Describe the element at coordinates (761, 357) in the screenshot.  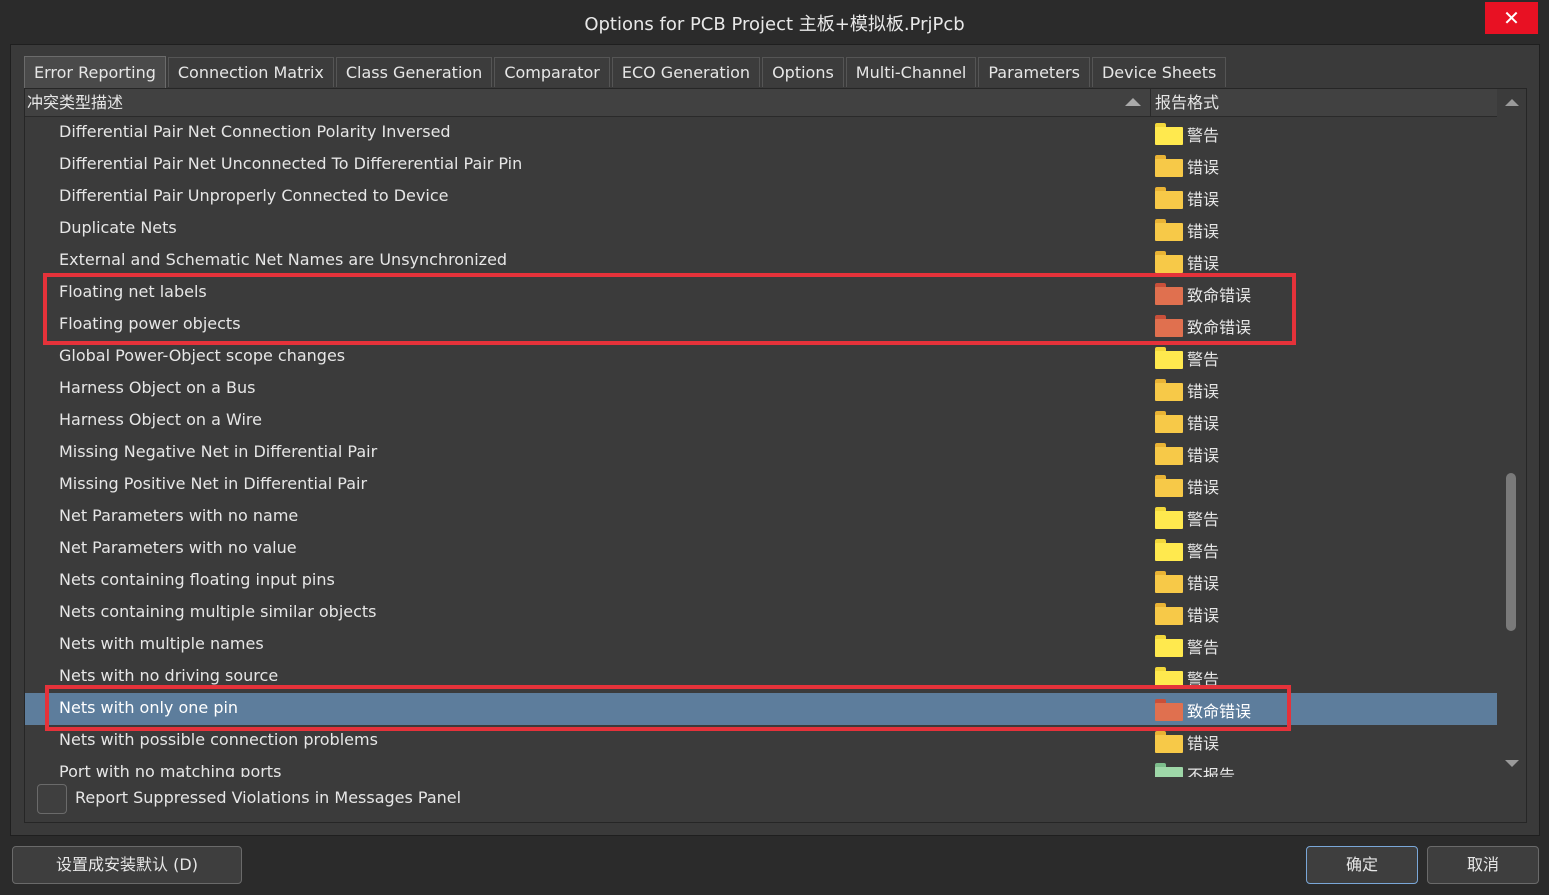
I see `table-row: Global Power-Object scope changes 警告` at that location.